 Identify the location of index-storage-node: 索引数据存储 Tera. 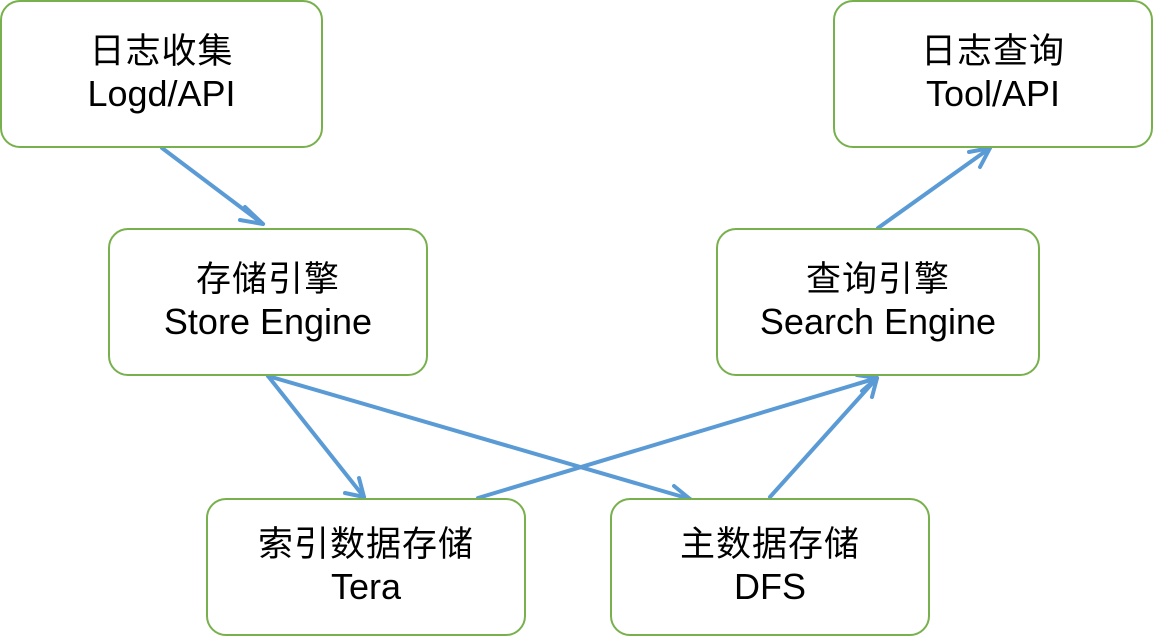
(366, 567).